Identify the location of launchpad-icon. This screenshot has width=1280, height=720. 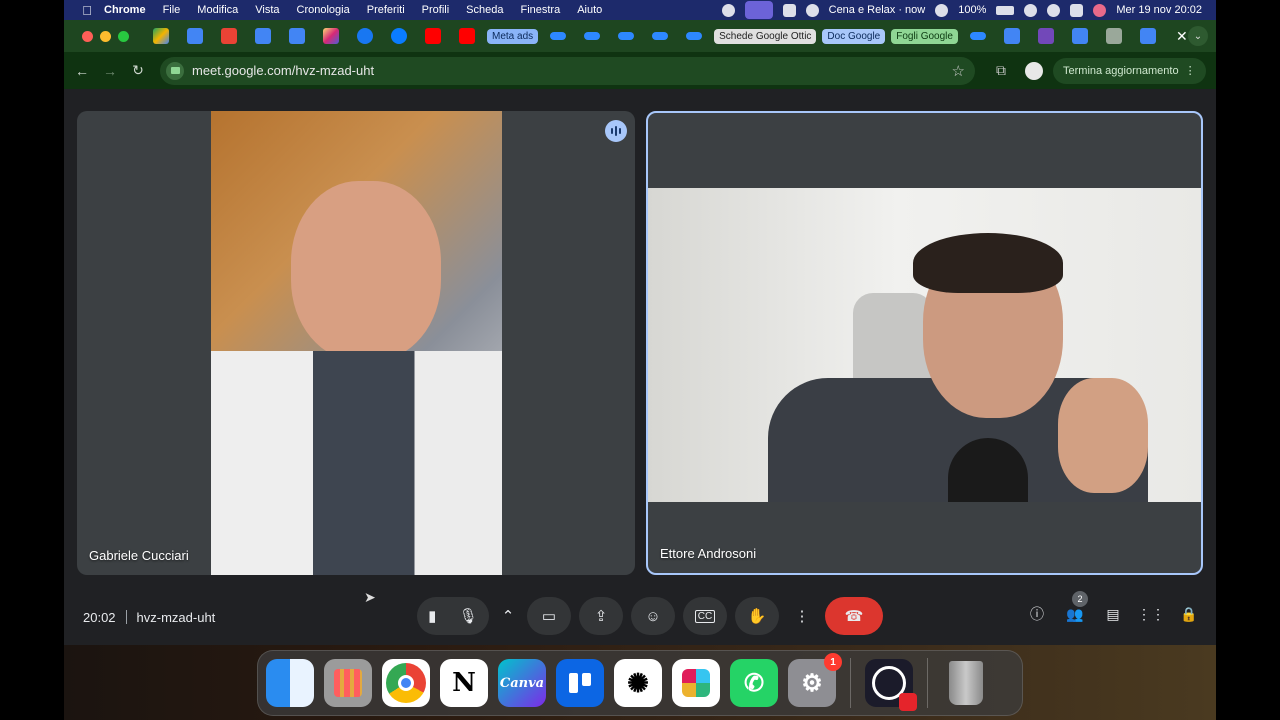
(348, 683).